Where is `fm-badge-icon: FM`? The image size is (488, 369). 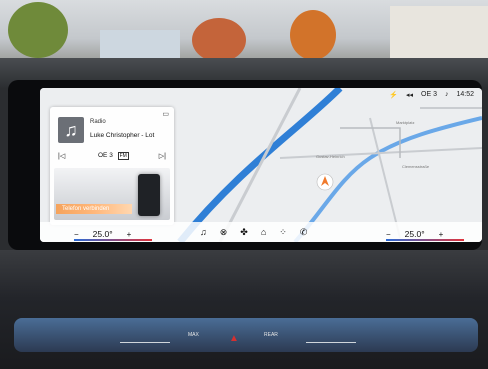
fm-badge-icon: FM is located at coordinates (123, 156).